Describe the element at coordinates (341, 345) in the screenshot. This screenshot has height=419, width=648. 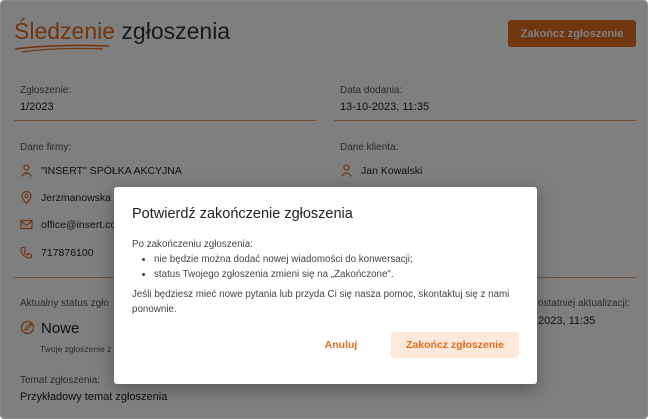
I see `cancel-button: Anuluj` at that location.